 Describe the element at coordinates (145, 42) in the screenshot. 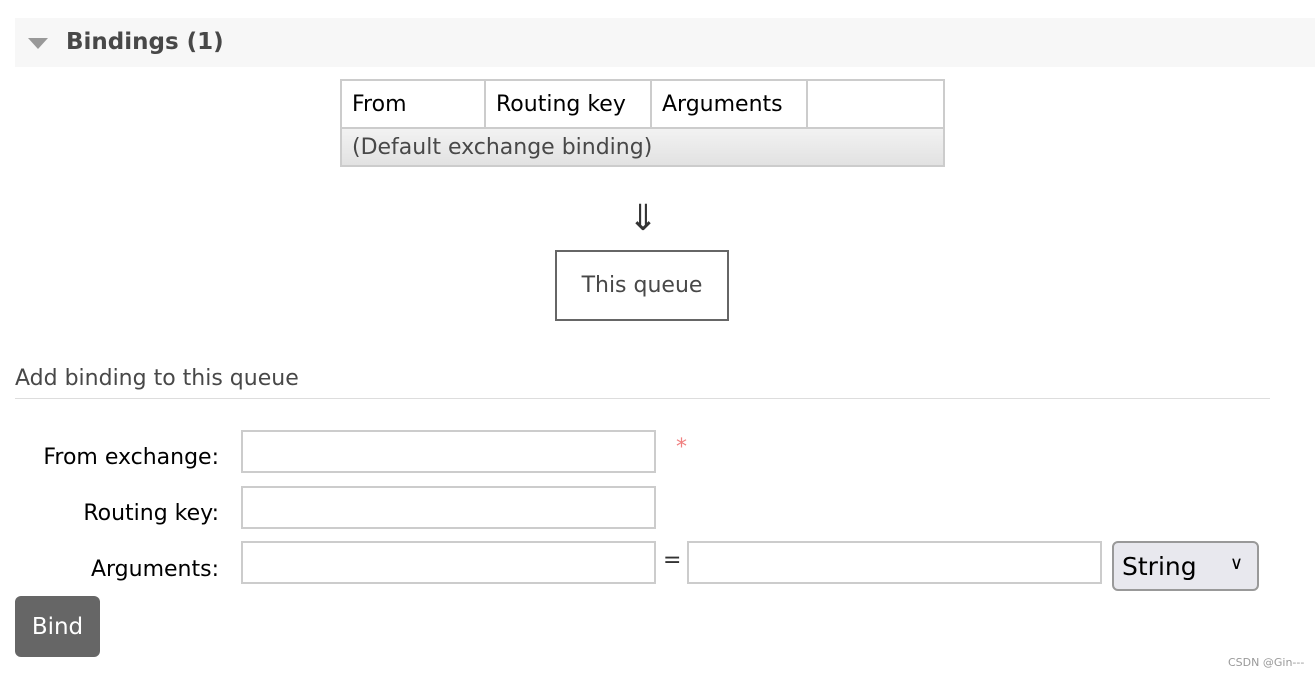

I see `section-title: Bindings (1)` at that location.